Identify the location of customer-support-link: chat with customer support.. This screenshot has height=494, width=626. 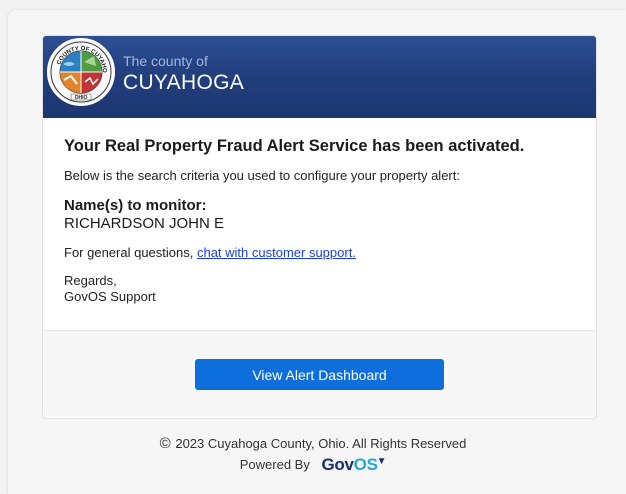
(276, 252).